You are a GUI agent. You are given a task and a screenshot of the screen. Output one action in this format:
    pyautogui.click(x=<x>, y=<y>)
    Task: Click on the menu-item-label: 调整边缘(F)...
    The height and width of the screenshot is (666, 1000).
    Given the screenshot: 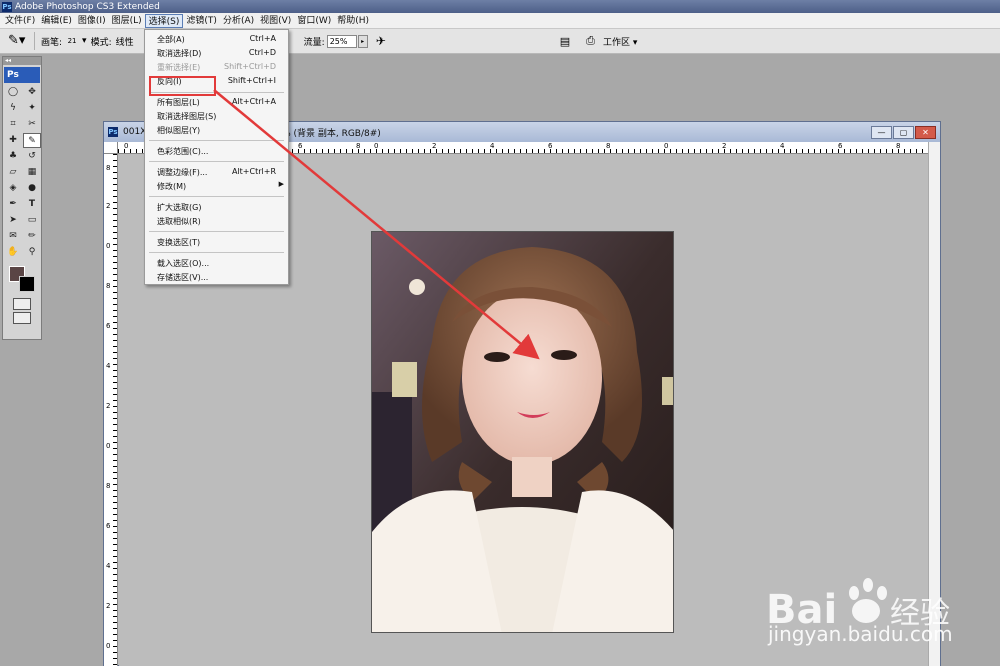 What is the action you would take?
    pyautogui.click(x=182, y=172)
    